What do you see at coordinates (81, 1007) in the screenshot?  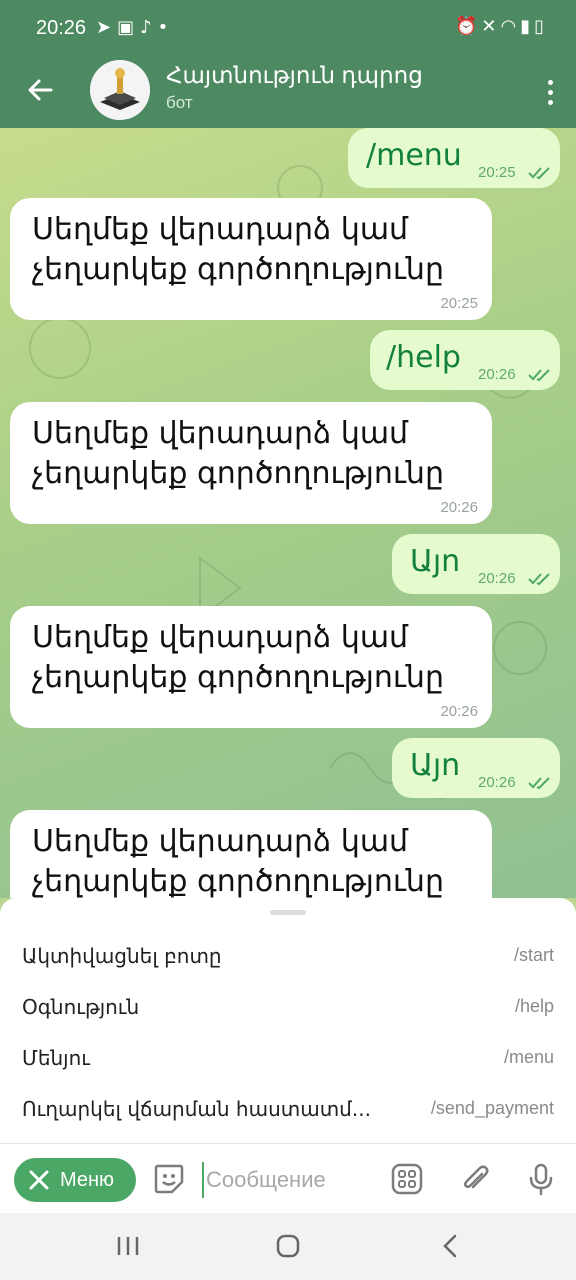 I see `command-label: Օգնություն` at bounding box center [81, 1007].